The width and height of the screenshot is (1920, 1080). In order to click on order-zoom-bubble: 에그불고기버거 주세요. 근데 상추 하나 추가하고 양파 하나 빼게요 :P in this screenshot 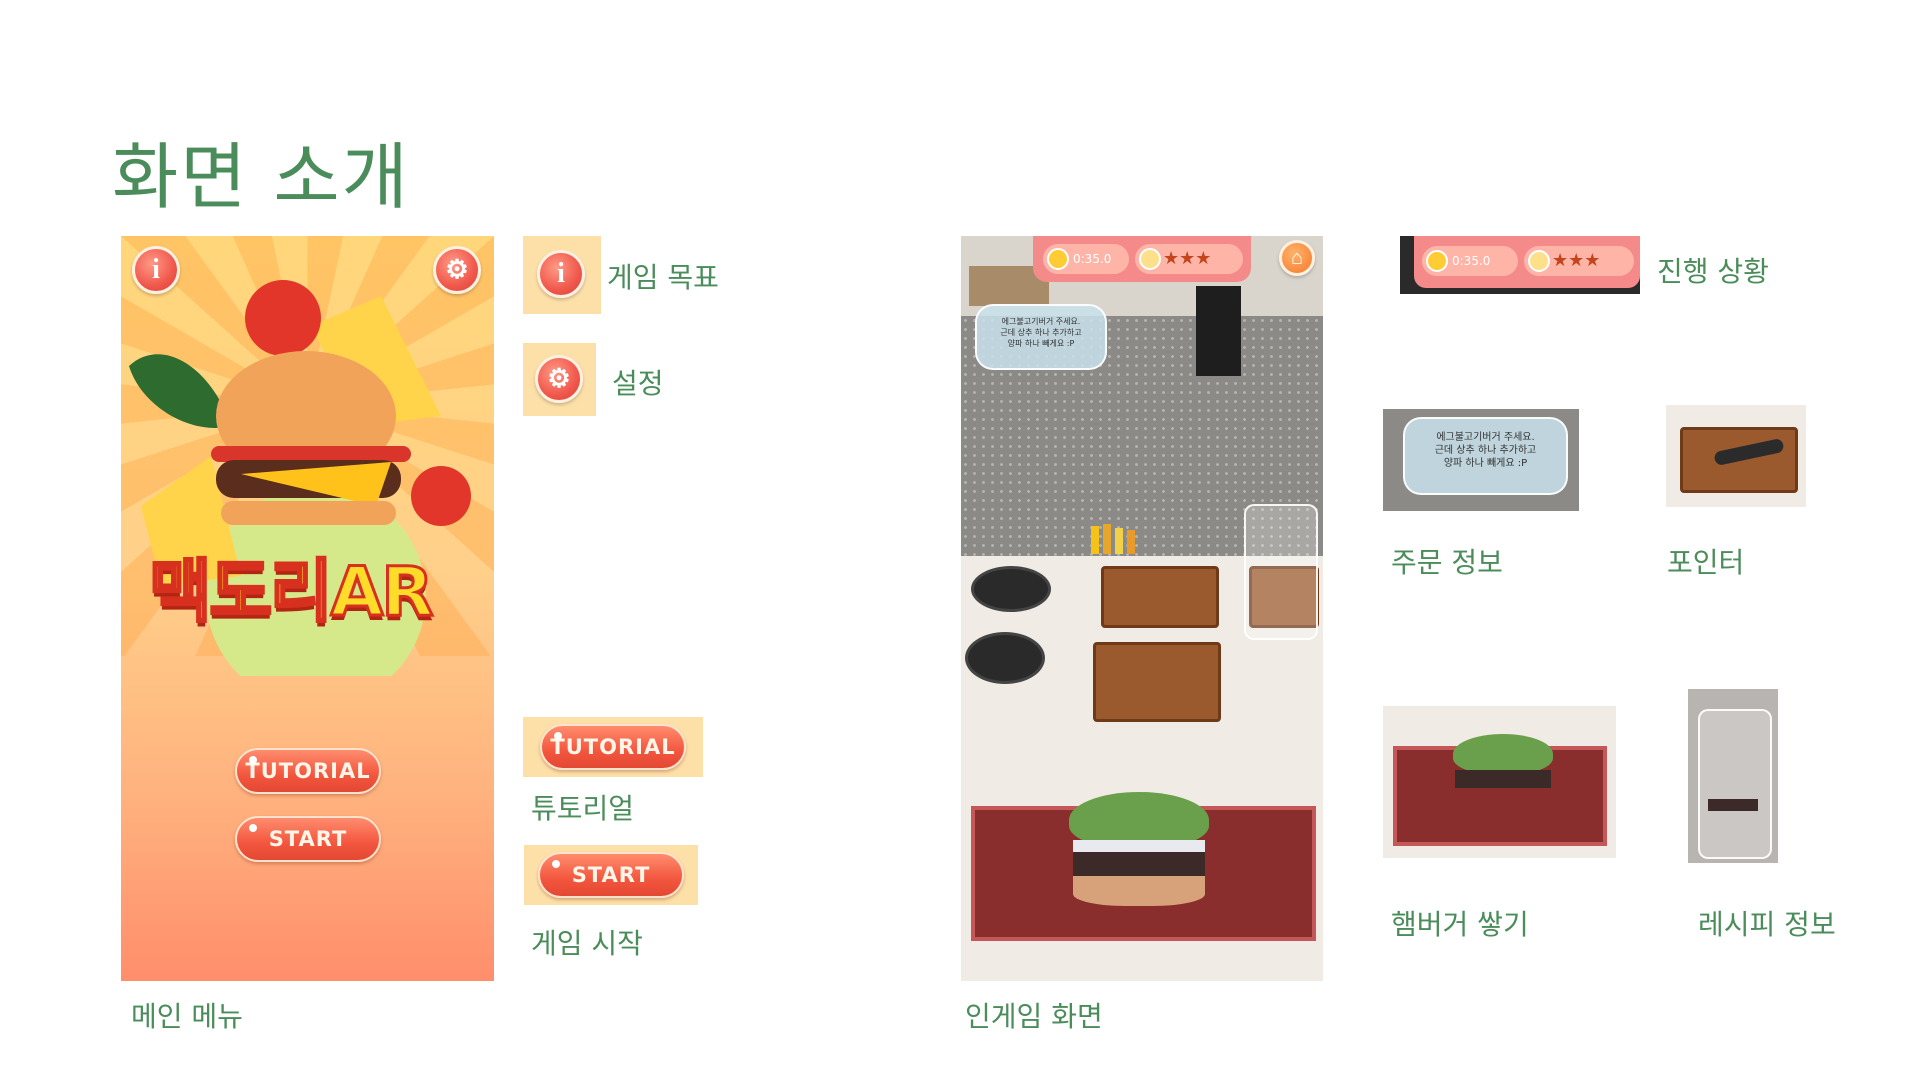, I will do `click(1485, 456)`.